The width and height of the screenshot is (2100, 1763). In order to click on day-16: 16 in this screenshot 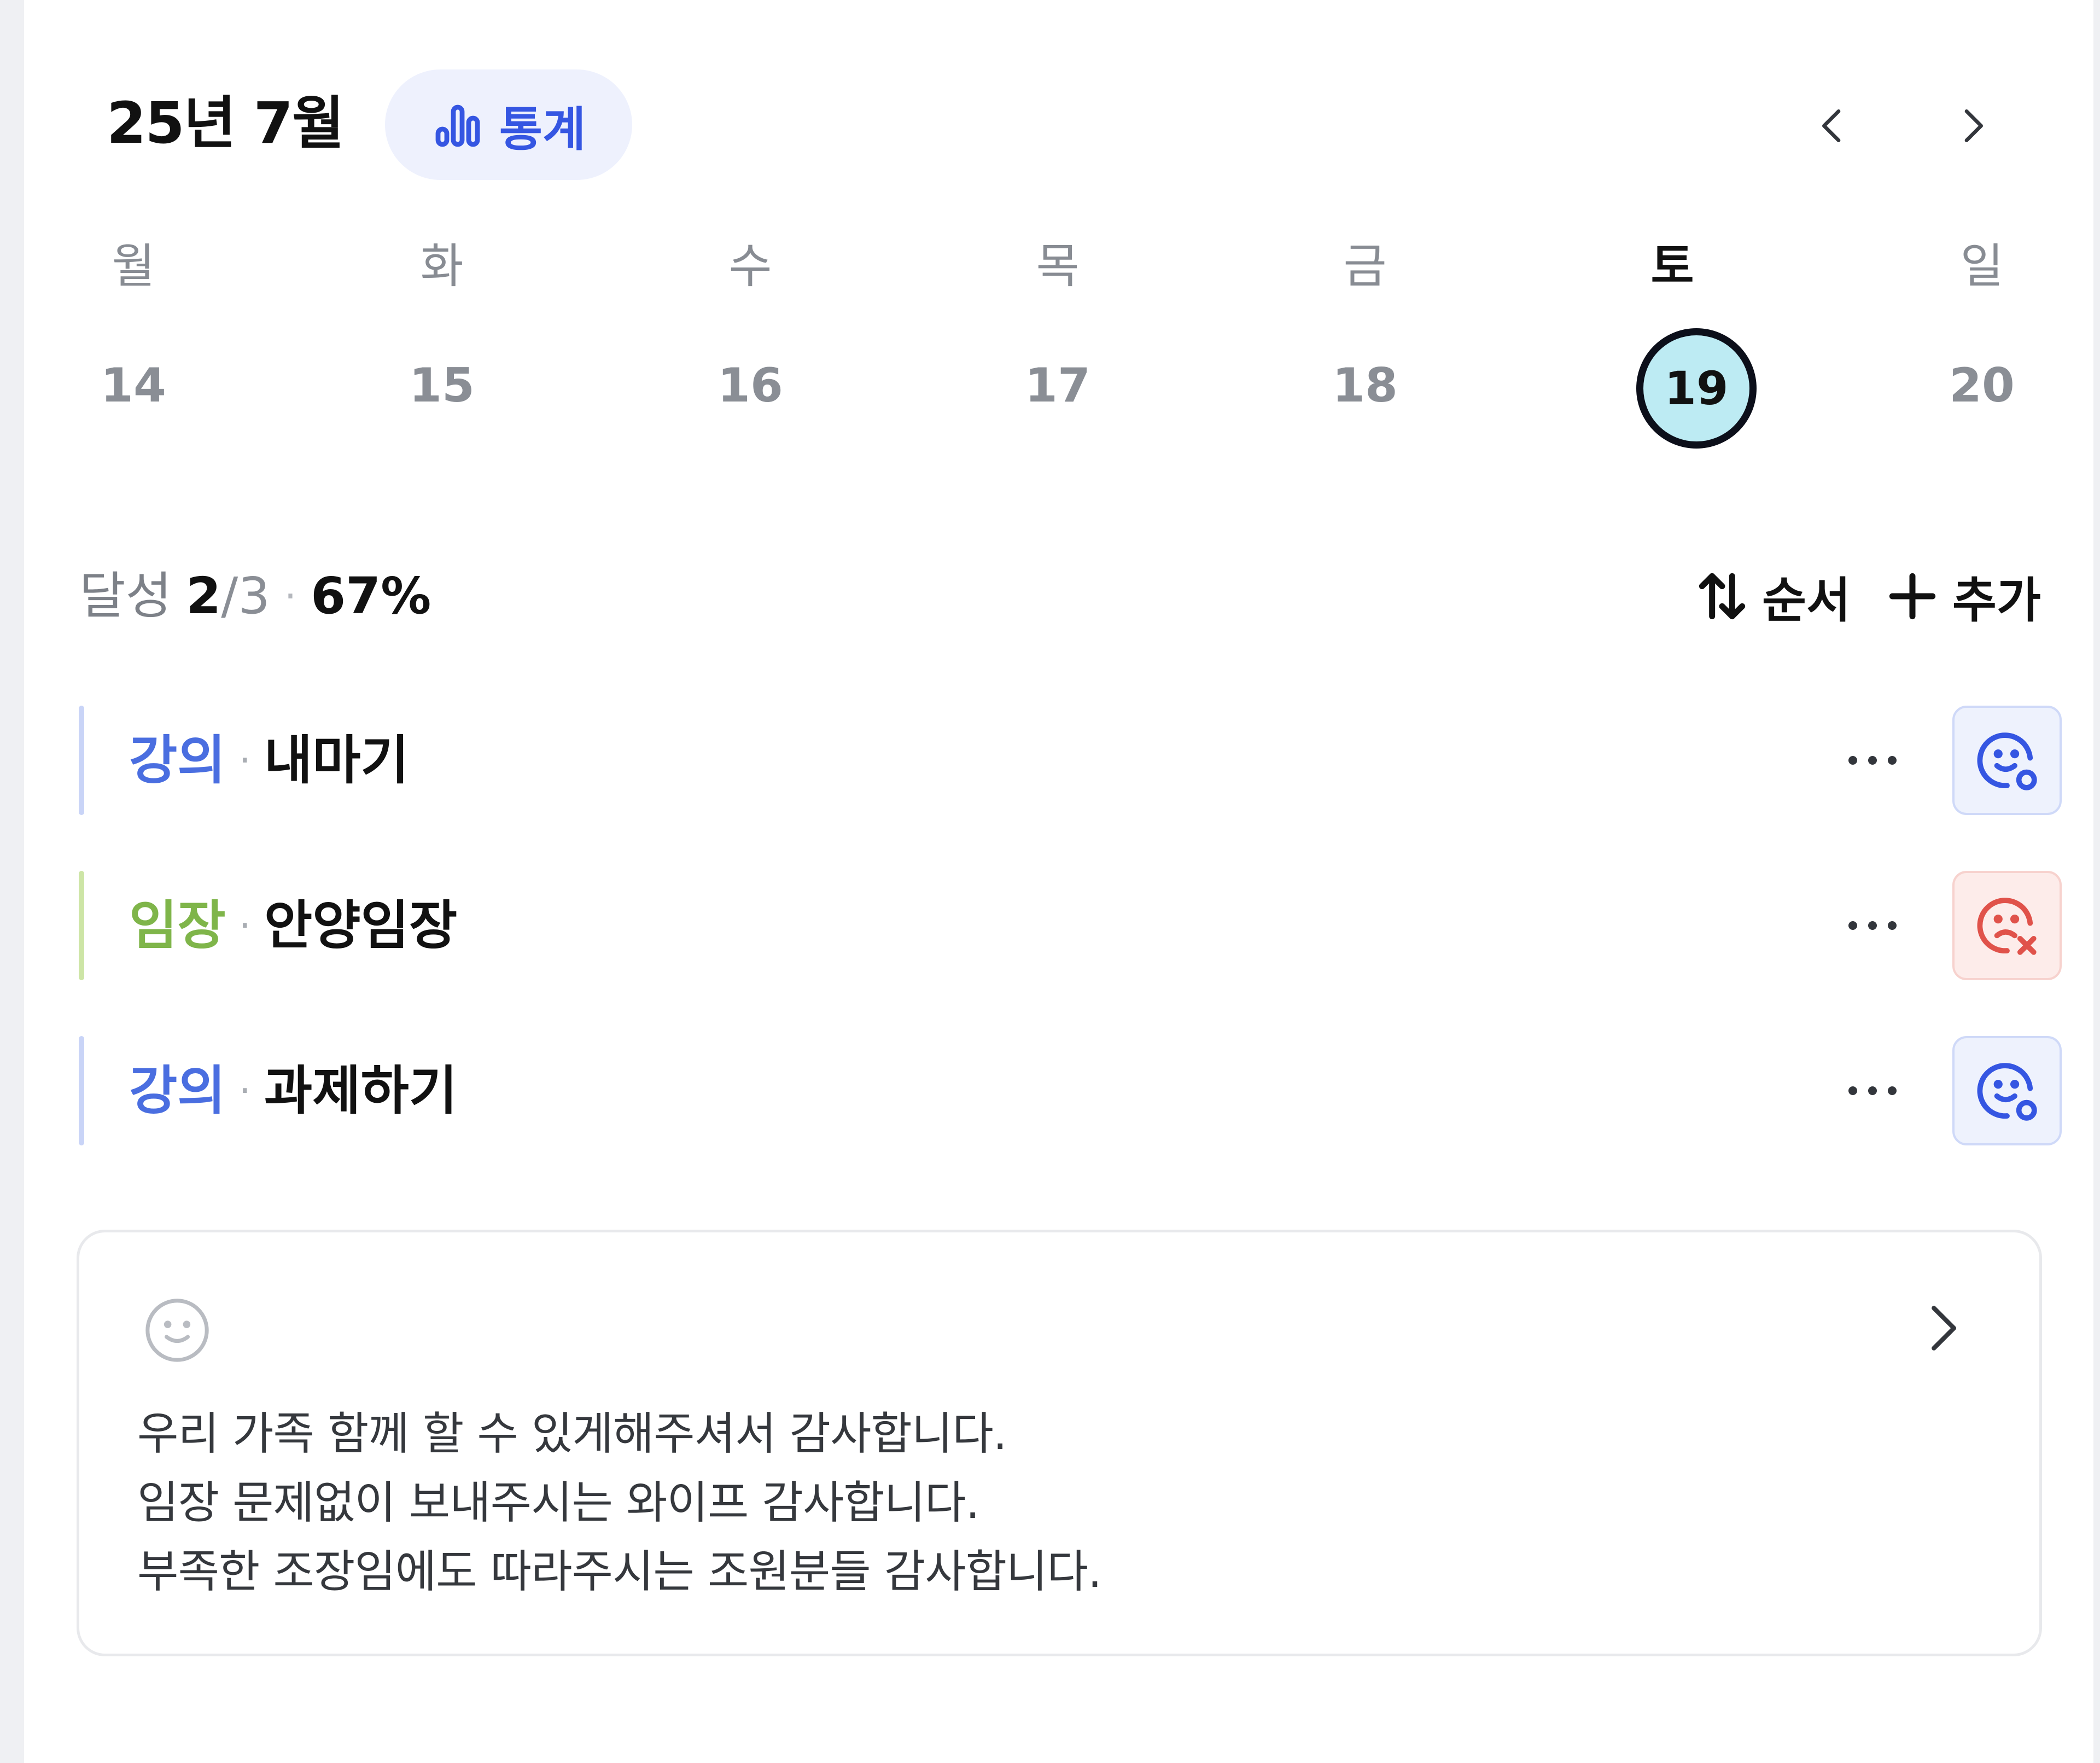, I will do `click(750, 386)`.